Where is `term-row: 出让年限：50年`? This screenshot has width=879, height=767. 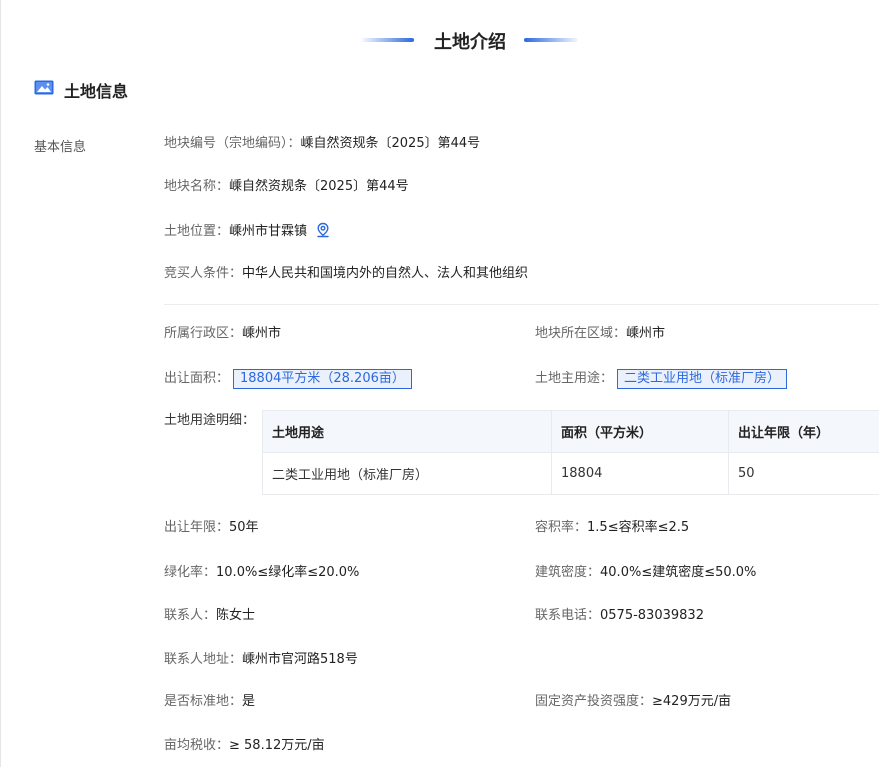
term-row: 出让年限：50年 is located at coordinates (211, 528).